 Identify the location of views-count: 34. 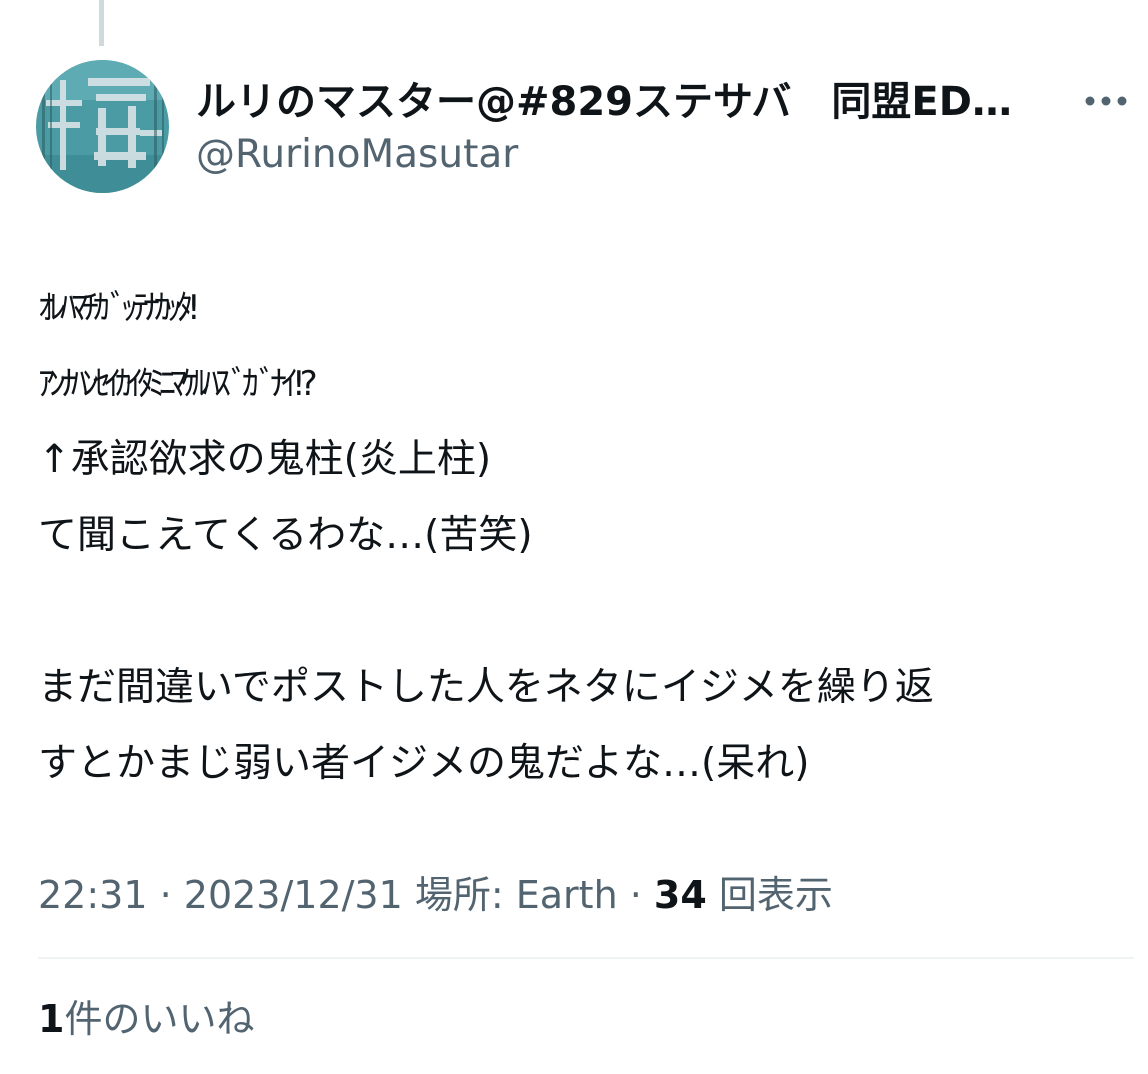
(680, 895).